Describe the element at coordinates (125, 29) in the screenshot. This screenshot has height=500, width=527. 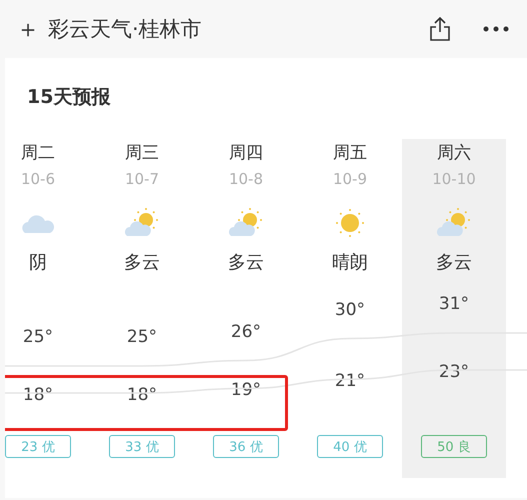
I see `window-title: 彩云天气·桂林市` at that location.